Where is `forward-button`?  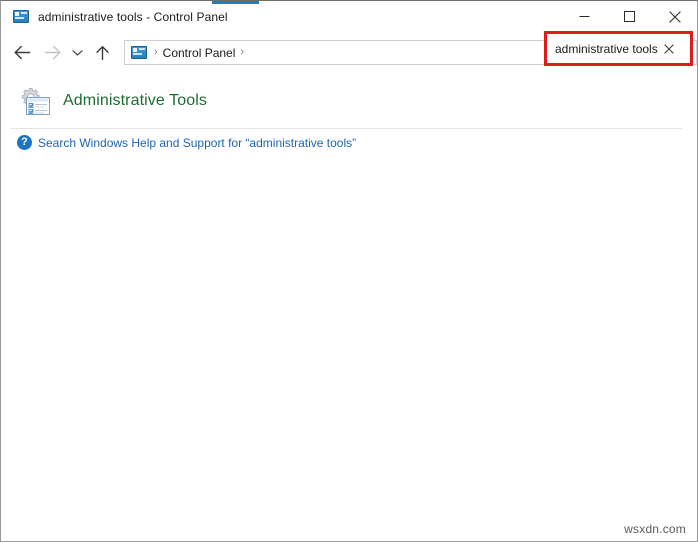
forward-button is located at coordinates (52, 53).